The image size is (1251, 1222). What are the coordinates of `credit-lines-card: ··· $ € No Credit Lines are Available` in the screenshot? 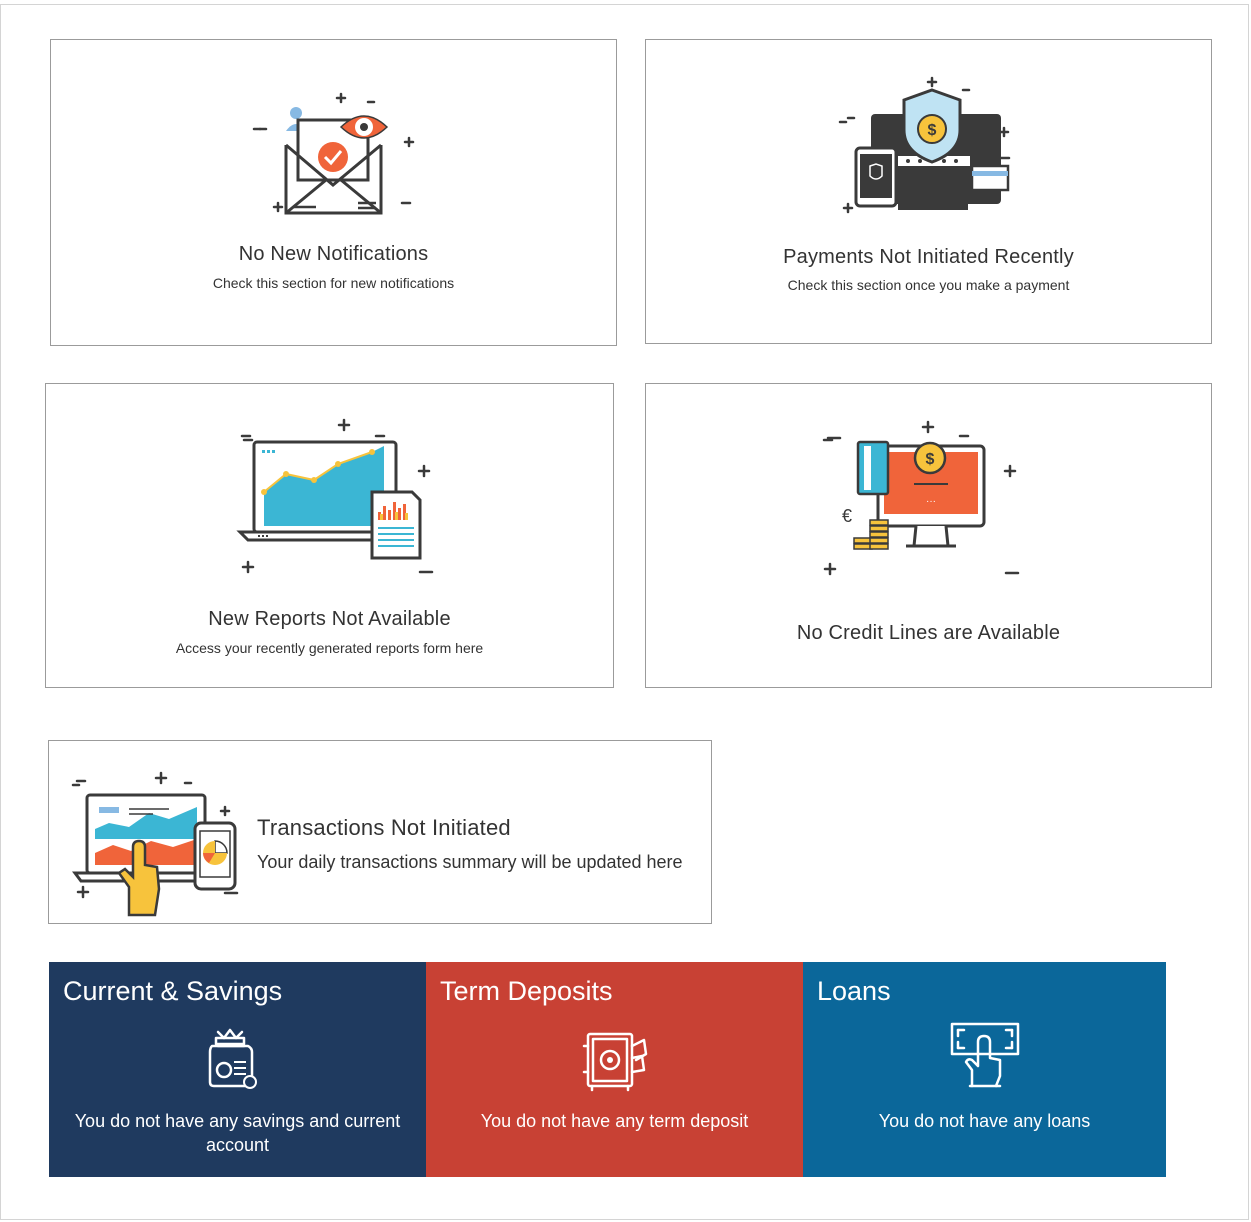 It's located at (928, 535).